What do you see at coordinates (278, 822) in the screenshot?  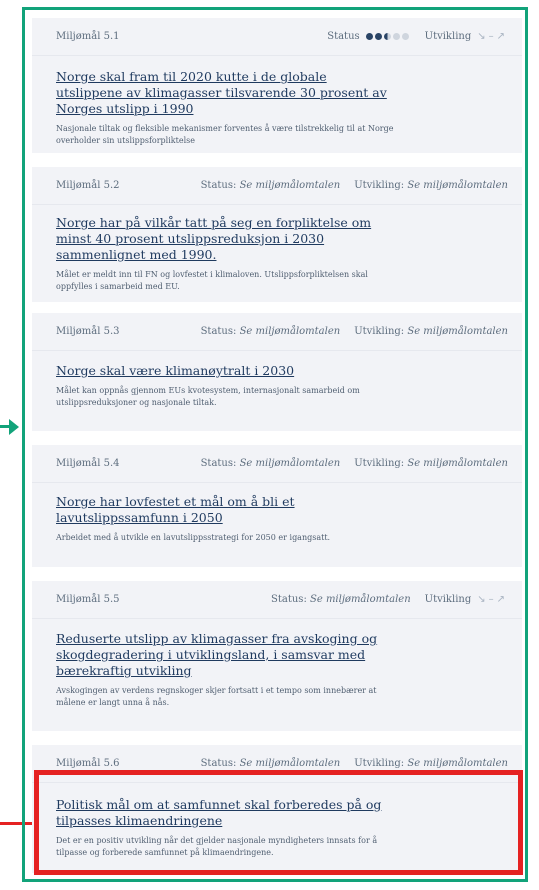 I see `selection-box` at bounding box center [278, 822].